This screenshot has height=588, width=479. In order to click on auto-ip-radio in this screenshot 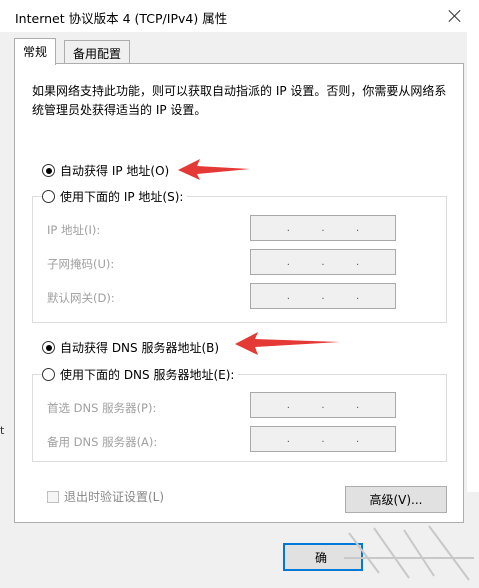, I will do `click(48, 170)`.